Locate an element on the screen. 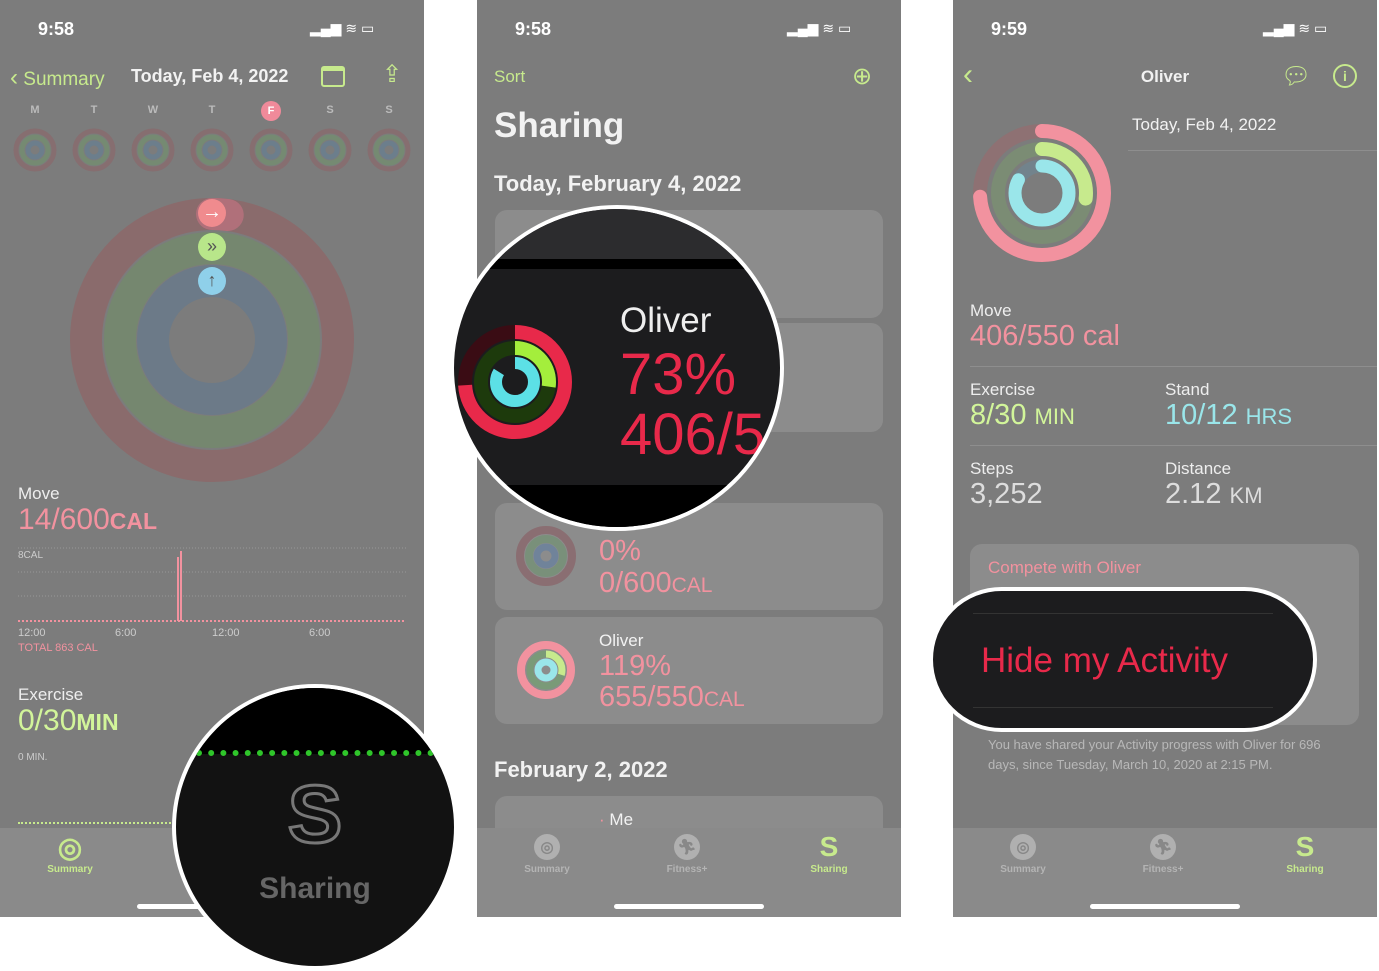 This screenshot has width=1379, height=971. calendar-icon is located at coordinates (333, 76).